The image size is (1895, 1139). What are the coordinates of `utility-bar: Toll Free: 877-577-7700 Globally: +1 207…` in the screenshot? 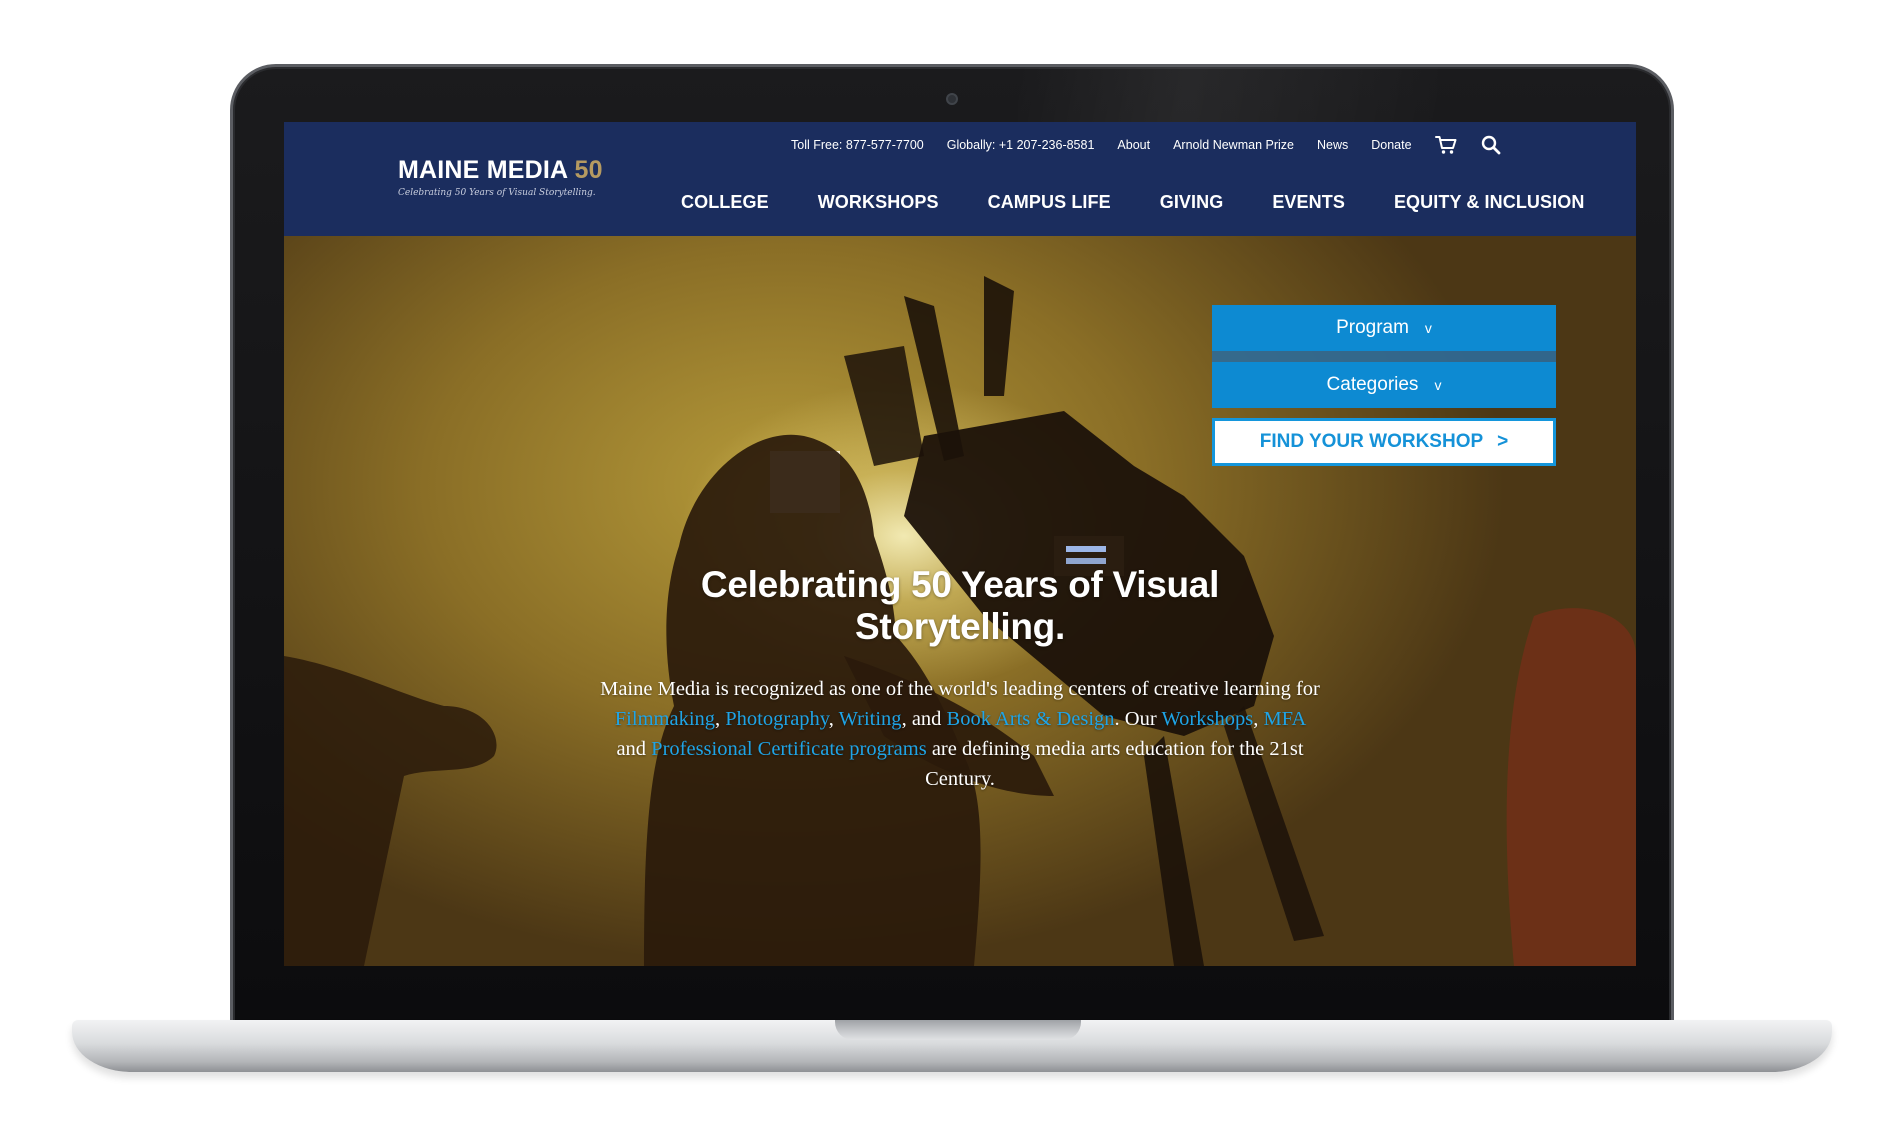 It's located at (1146, 145).